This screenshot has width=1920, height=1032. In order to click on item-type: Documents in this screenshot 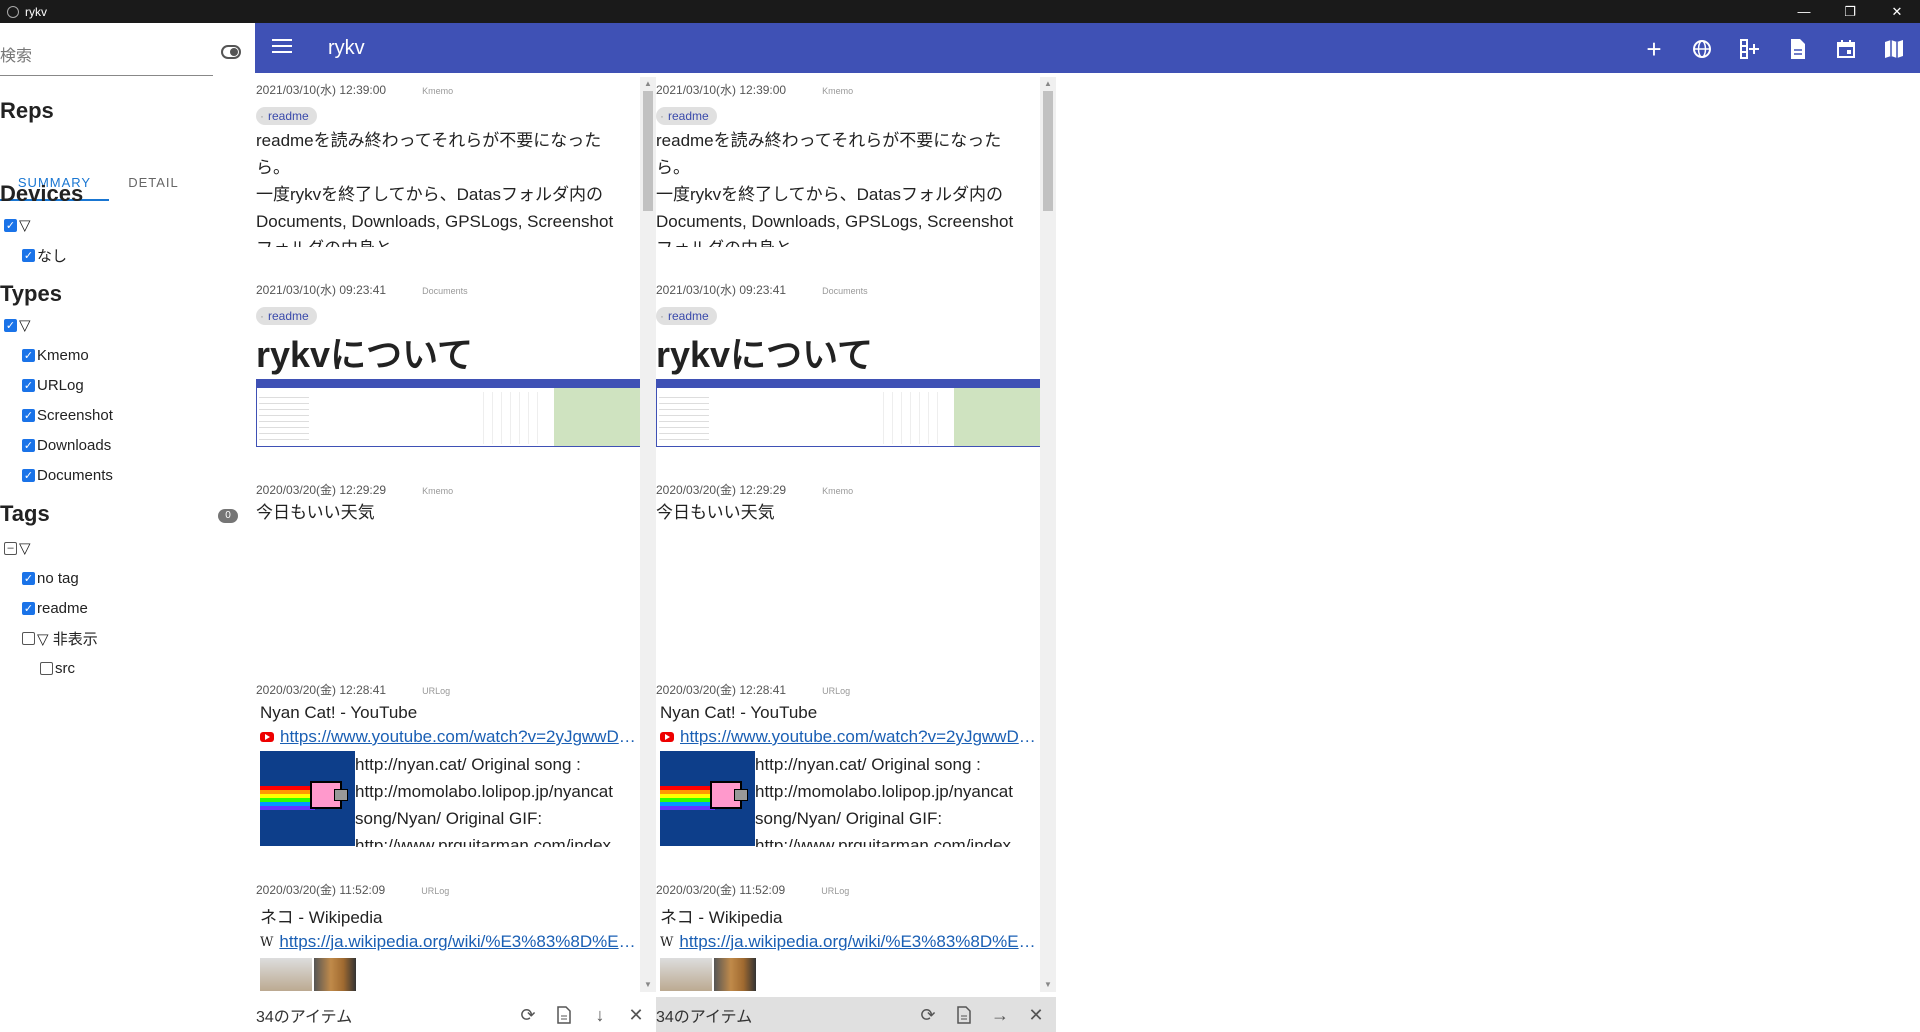, I will do `click(445, 291)`.